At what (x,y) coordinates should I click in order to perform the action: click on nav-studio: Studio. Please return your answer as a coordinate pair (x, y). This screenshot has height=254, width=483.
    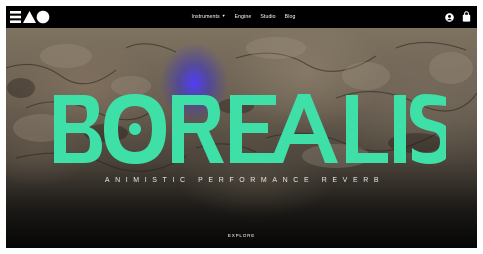
    Looking at the image, I should click on (267, 17).